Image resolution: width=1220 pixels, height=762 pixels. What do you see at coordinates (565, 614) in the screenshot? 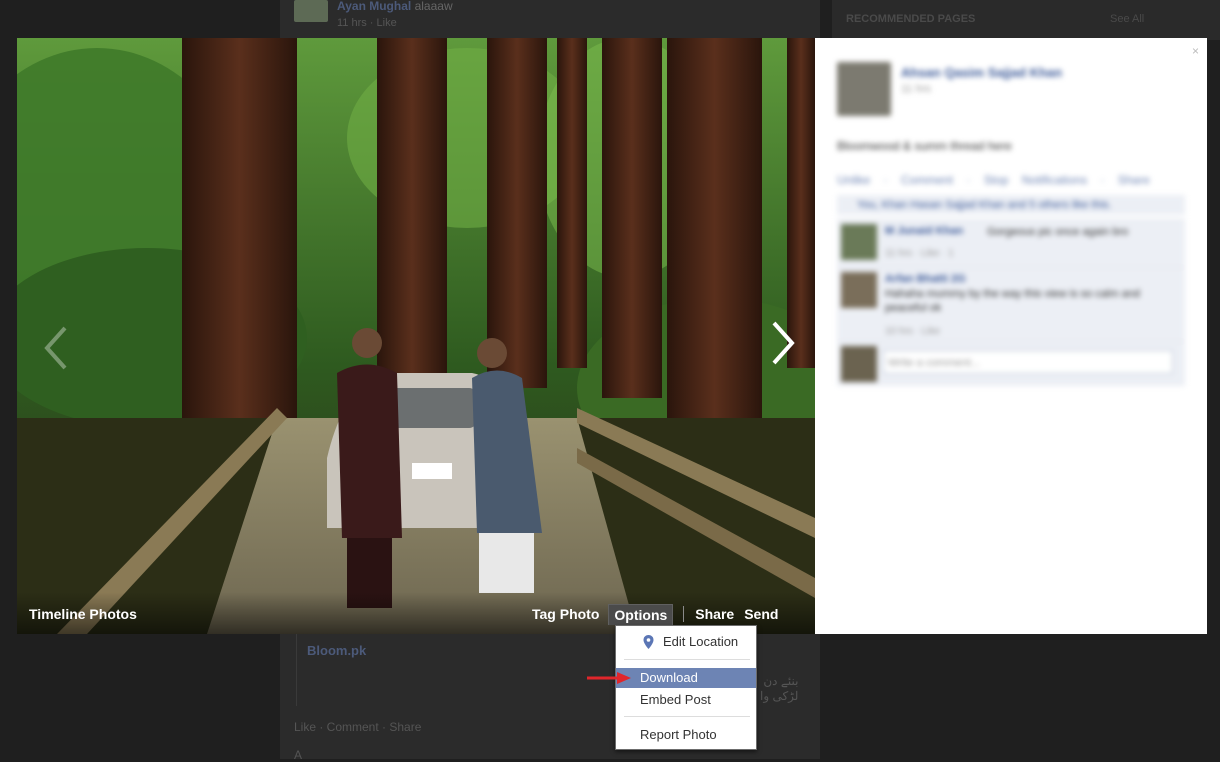
I see `tag-photo-button: Tag Photo` at bounding box center [565, 614].